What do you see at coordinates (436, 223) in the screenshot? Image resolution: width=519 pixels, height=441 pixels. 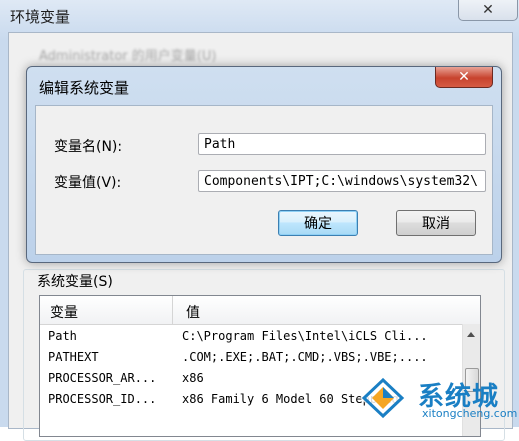 I see `cancel-button: 取消` at bounding box center [436, 223].